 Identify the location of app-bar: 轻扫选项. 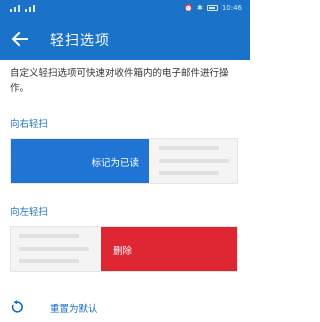
(125, 39).